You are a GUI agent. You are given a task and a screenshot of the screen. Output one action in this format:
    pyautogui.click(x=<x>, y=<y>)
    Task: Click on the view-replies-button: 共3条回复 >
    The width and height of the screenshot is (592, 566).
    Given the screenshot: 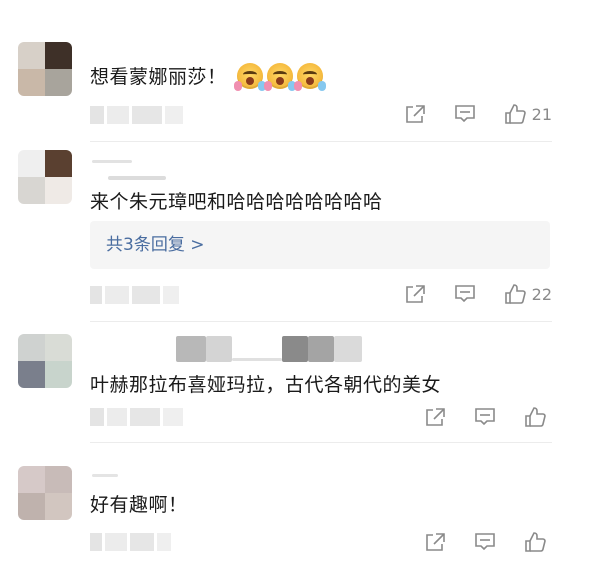 What is the action you would take?
    pyautogui.click(x=320, y=245)
    